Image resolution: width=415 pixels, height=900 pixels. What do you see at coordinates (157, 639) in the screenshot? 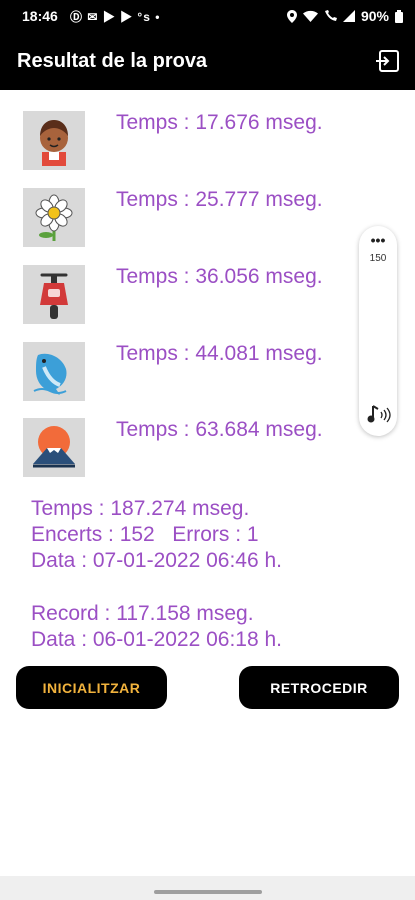
I see `record-date: Data : 06-01-2022 06:18 h.` at bounding box center [157, 639].